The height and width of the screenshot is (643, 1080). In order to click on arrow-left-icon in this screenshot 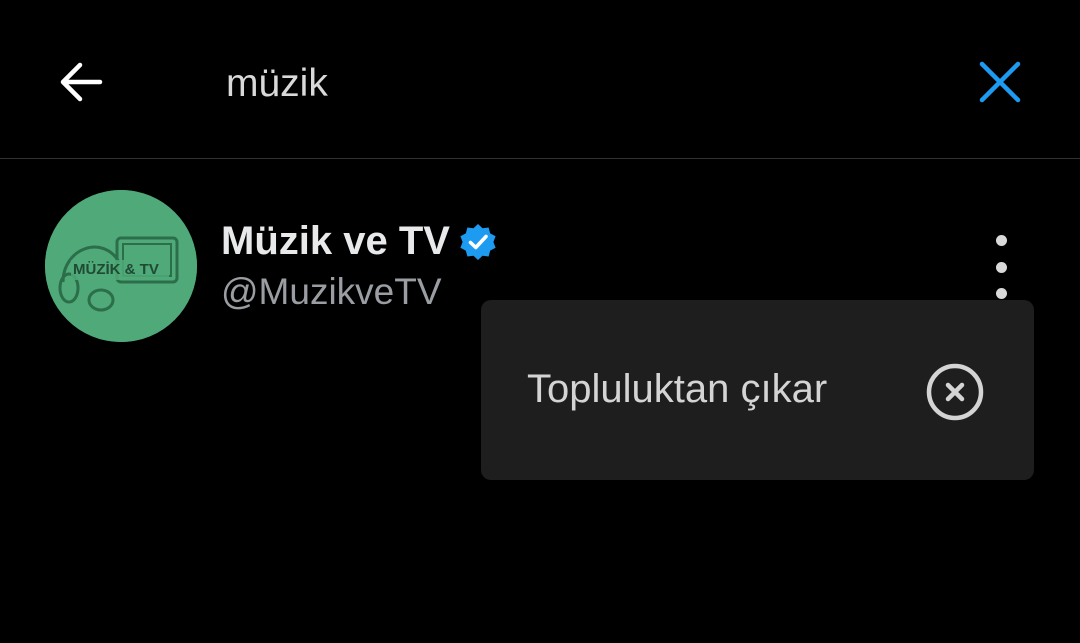, I will do `click(81, 82)`.